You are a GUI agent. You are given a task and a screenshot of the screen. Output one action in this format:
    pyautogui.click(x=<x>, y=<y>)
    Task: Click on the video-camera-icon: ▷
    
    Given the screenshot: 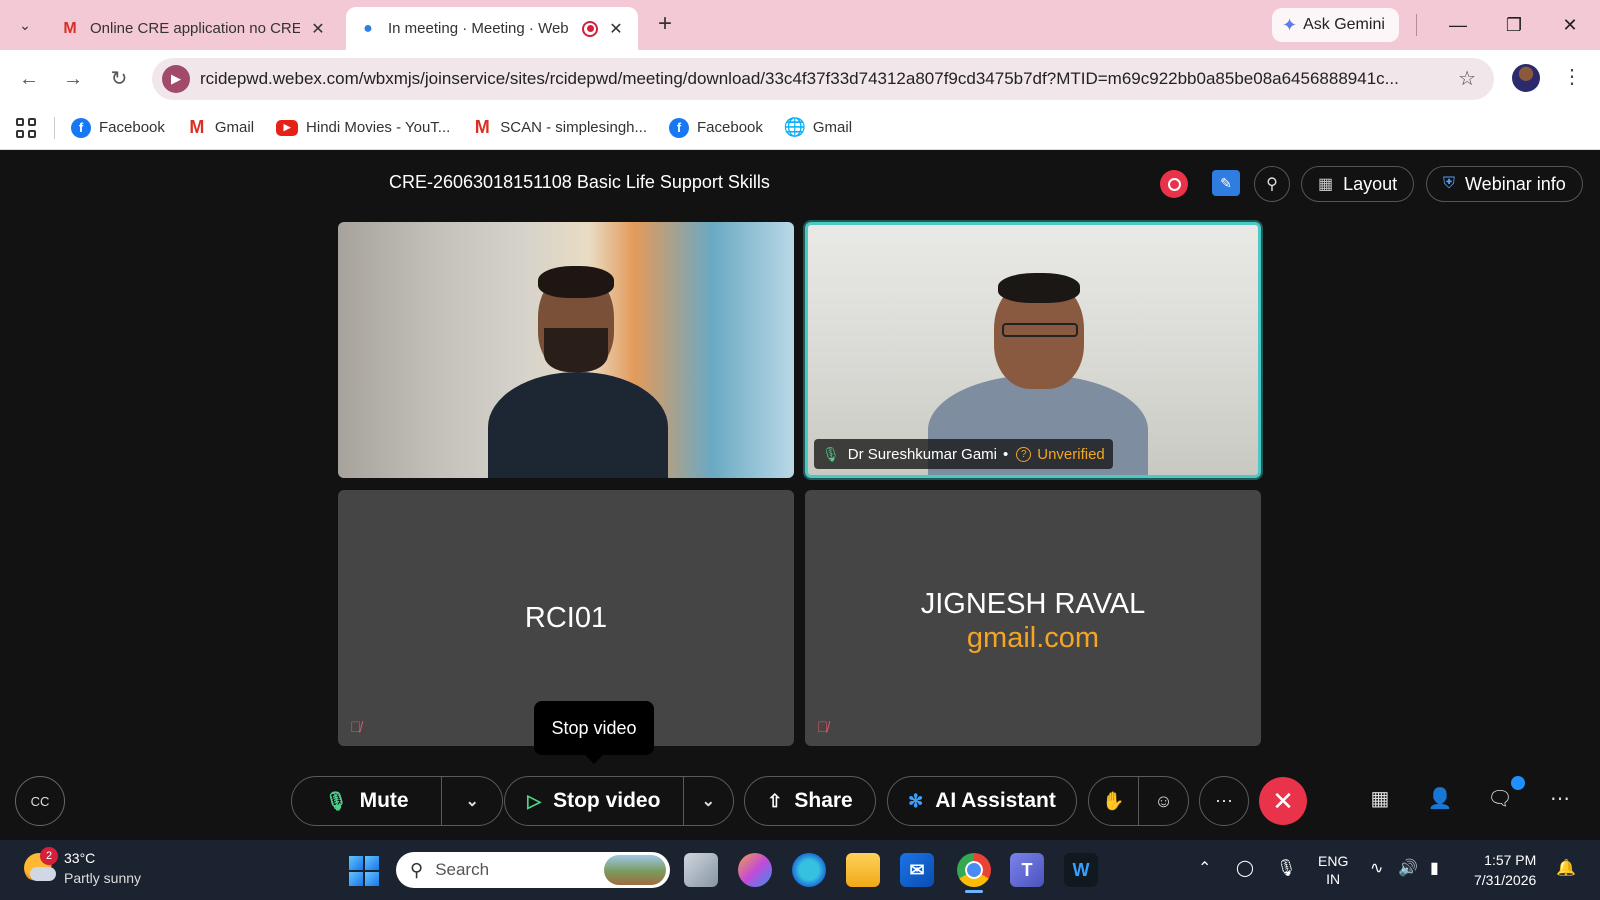 What is the action you would take?
    pyautogui.click(x=534, y=800)
    